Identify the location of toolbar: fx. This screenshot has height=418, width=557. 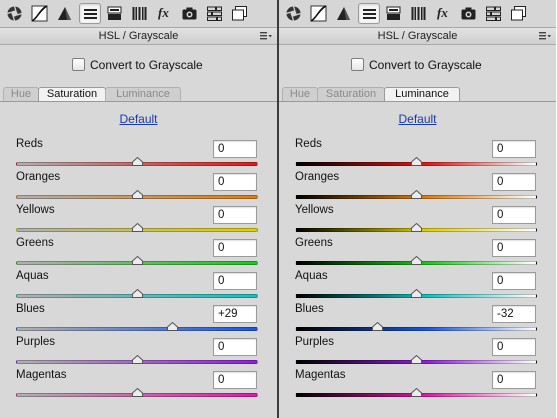
(417, 14).